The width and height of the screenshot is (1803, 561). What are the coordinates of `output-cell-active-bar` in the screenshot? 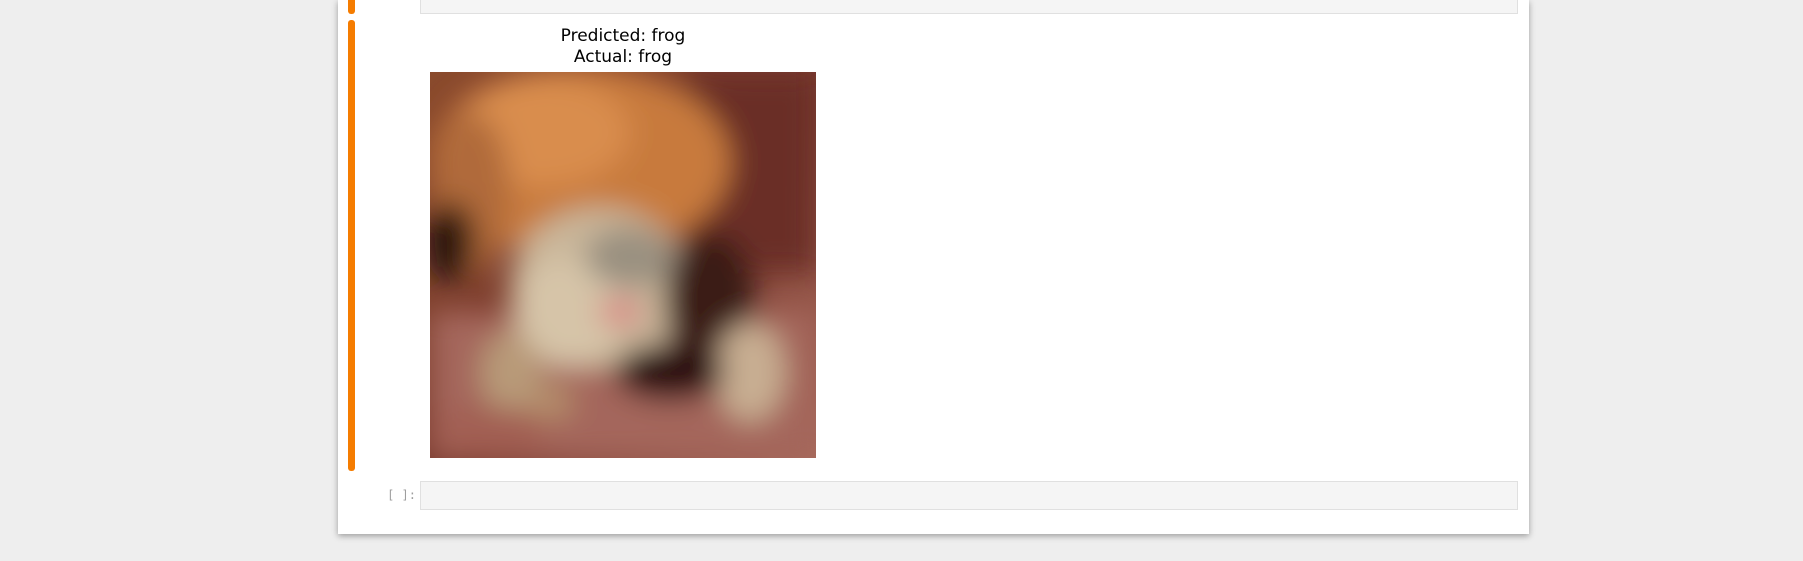 It's located at (351, 245).